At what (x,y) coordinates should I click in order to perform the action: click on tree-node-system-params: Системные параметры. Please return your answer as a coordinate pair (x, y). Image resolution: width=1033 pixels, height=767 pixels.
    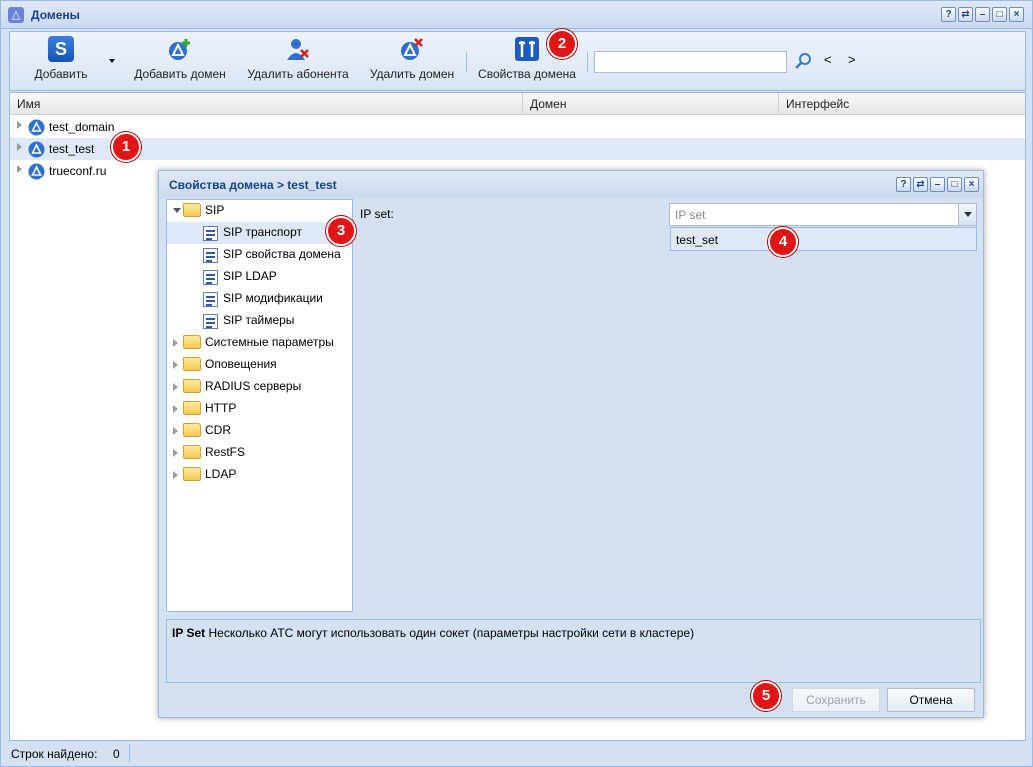
    Looking at the image, I should click on (263, 343).